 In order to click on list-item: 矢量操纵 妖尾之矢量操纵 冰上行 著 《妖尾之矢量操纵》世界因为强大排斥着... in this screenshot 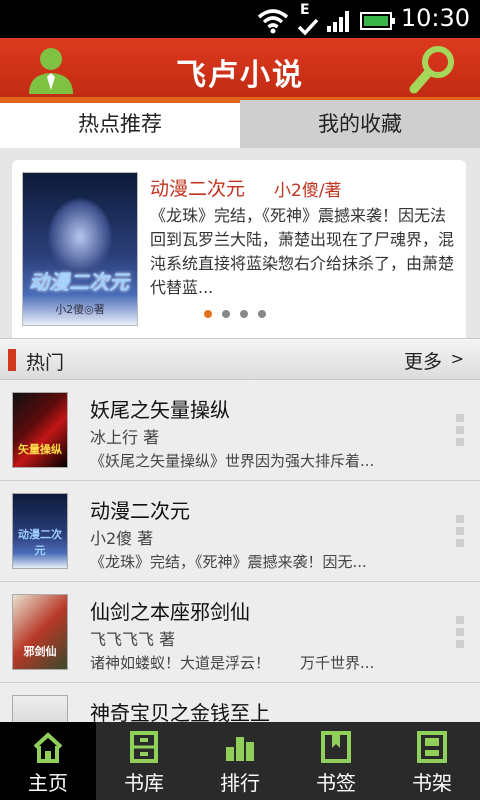, I will do `click(240, 430)`.